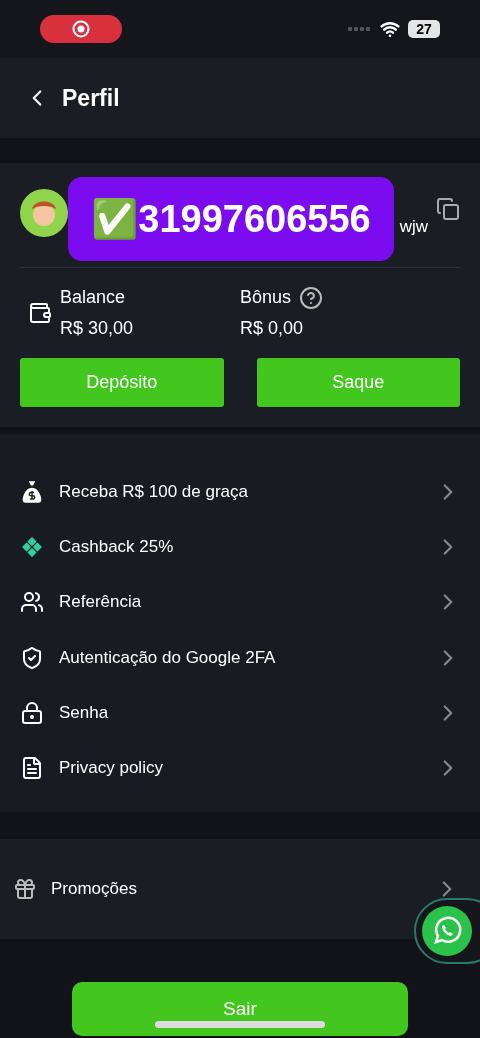 This screenshot has height=1038, width=480. What do you see at coordinates (32, 602) in the screenshot?
I see `people-icon` at bounding box center [32, 602].